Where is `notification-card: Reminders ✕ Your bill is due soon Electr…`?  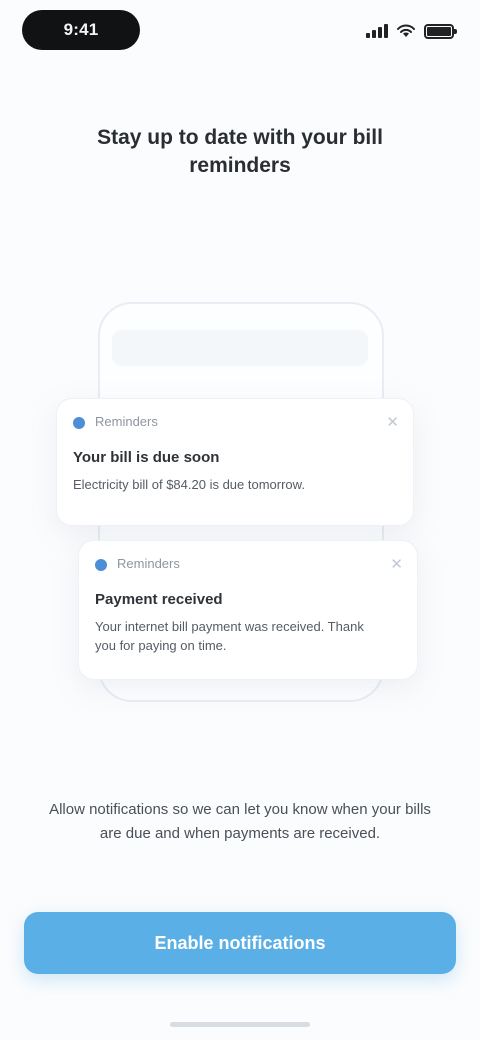
notification-card: Reminders ✕ Your bill is due soon Electr… is located at coordinates (235, 462).